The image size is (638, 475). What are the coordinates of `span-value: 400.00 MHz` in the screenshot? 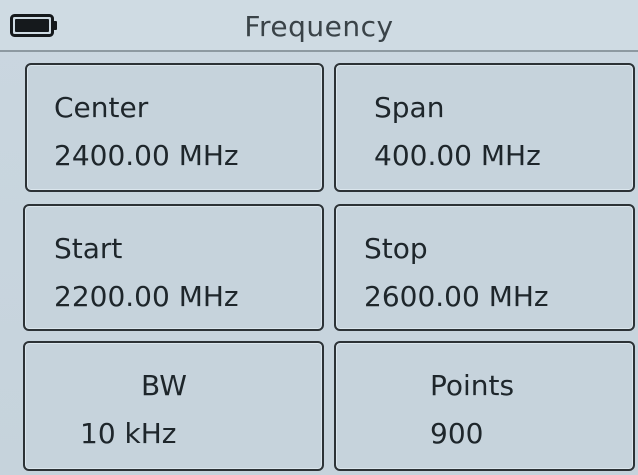 It's located at (457, 155).